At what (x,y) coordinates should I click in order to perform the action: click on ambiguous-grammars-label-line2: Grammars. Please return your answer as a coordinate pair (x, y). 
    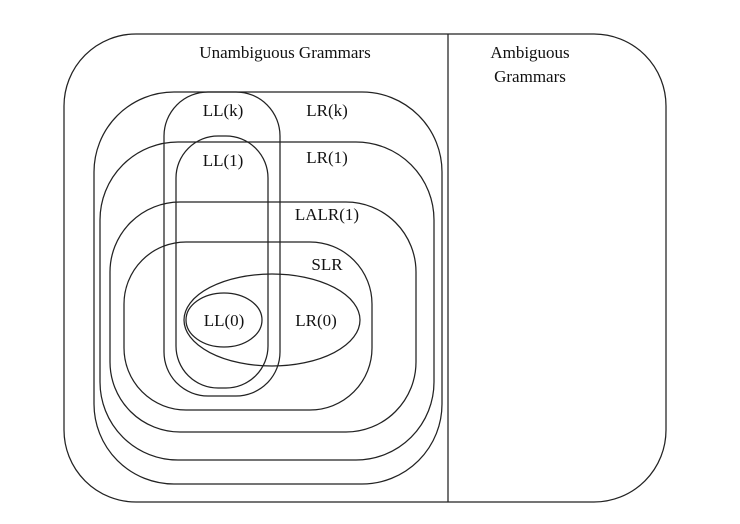
    Looking at the image, I should click on (530, 76).